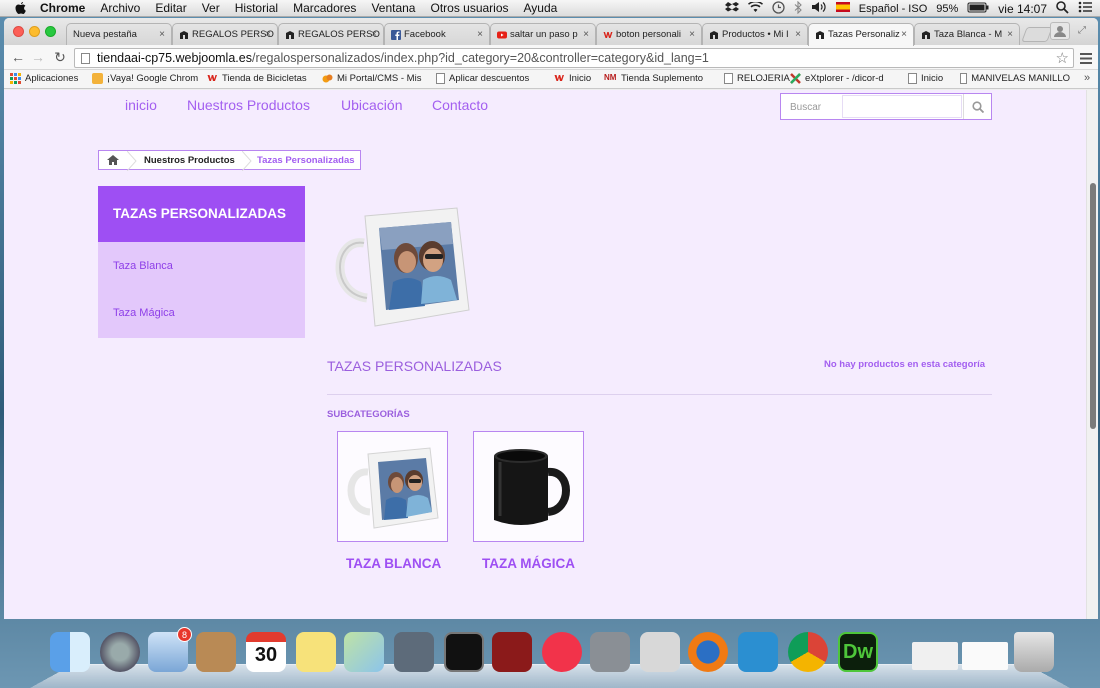 The height and width of the screenshot is (688, 1100). I want to click on wifi-icon, so click(755, 8).